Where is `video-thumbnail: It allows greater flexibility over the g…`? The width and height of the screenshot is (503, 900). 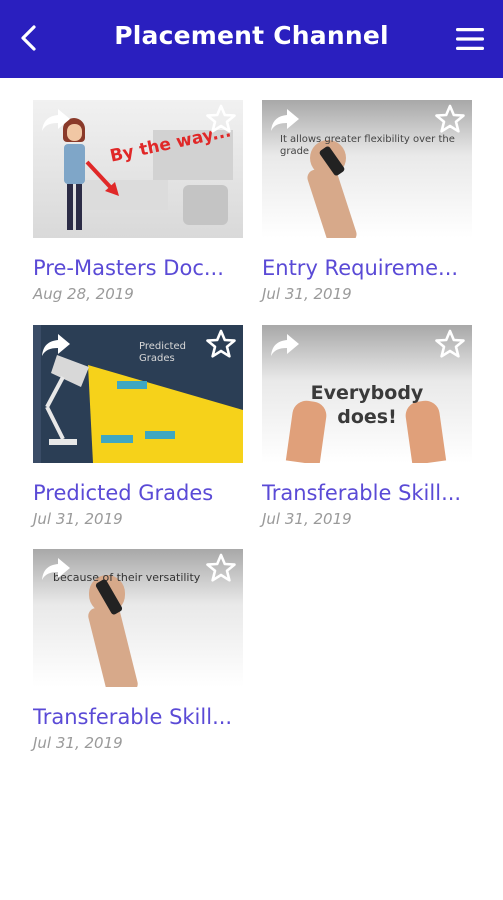 video-thumbnail: It allows greater flexibility over the g… is located at coordinates (367, 169).